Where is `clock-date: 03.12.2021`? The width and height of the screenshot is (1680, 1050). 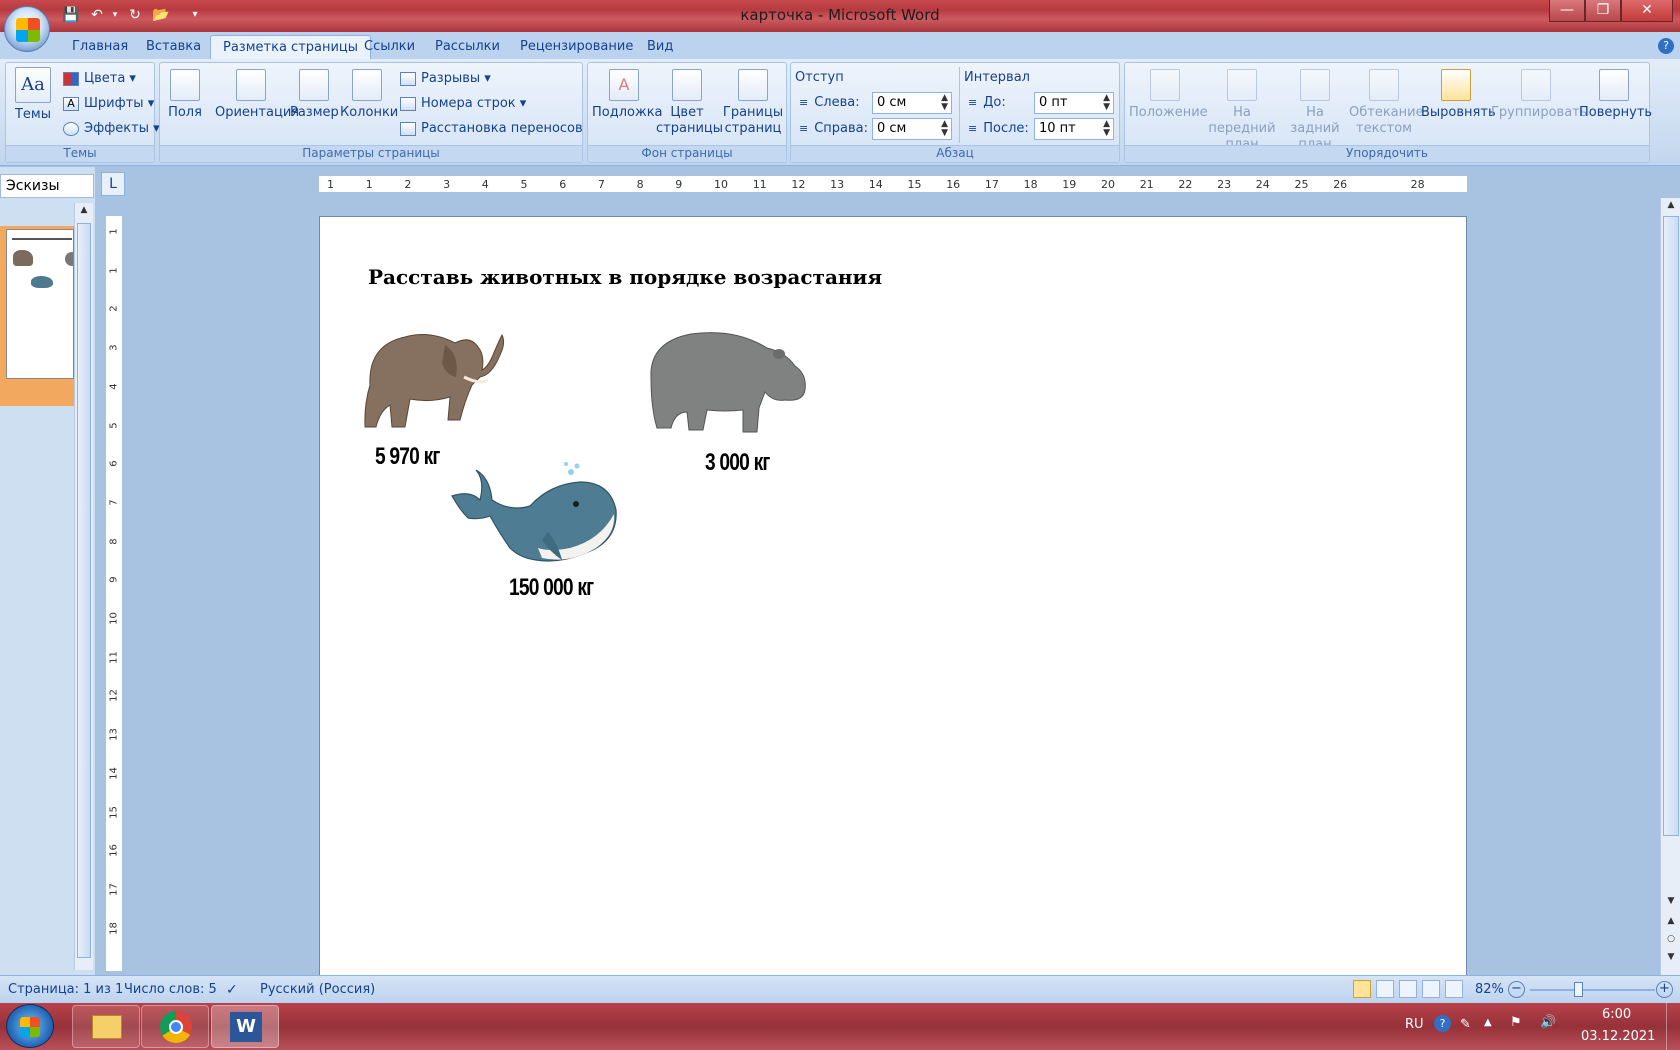
clock-date: 03.12.2021 is located at coordinates (1618, 1036).